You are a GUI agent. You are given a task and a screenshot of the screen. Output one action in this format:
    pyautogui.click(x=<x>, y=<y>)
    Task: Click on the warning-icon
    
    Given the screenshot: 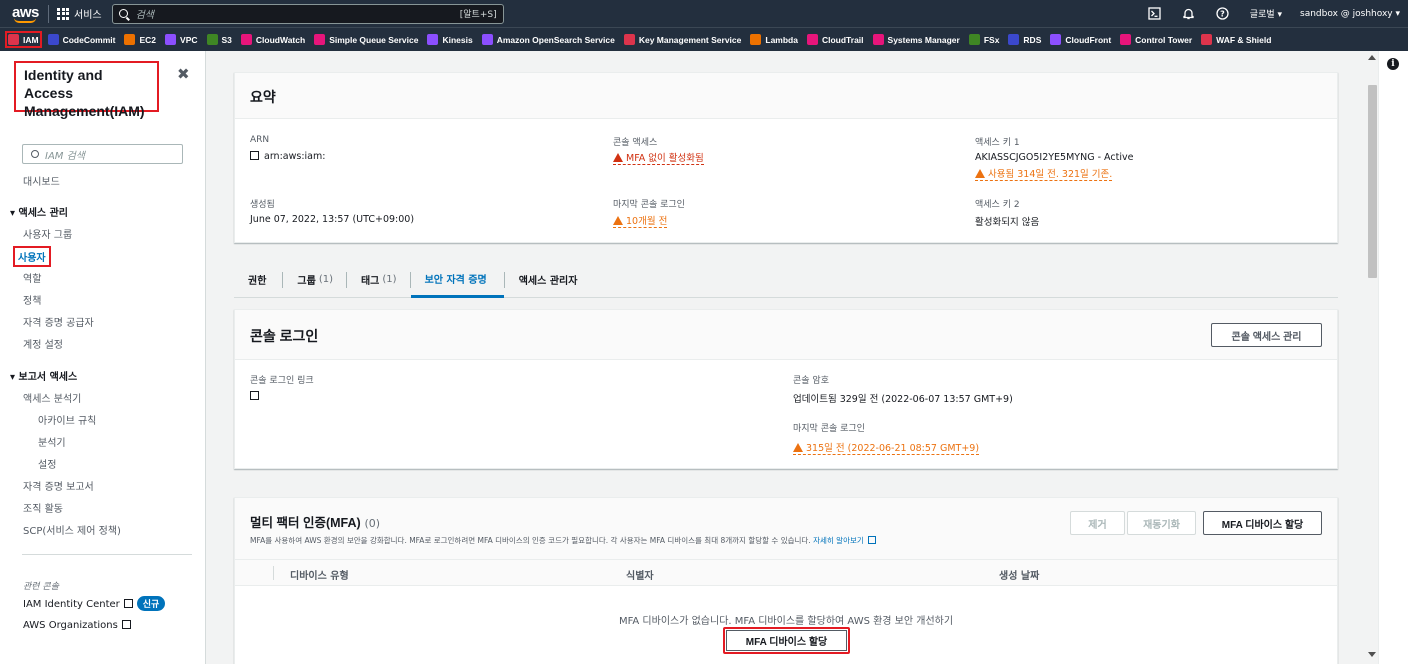 What is the action you would take?
    pyautogui.click(x=980, y=173)
    